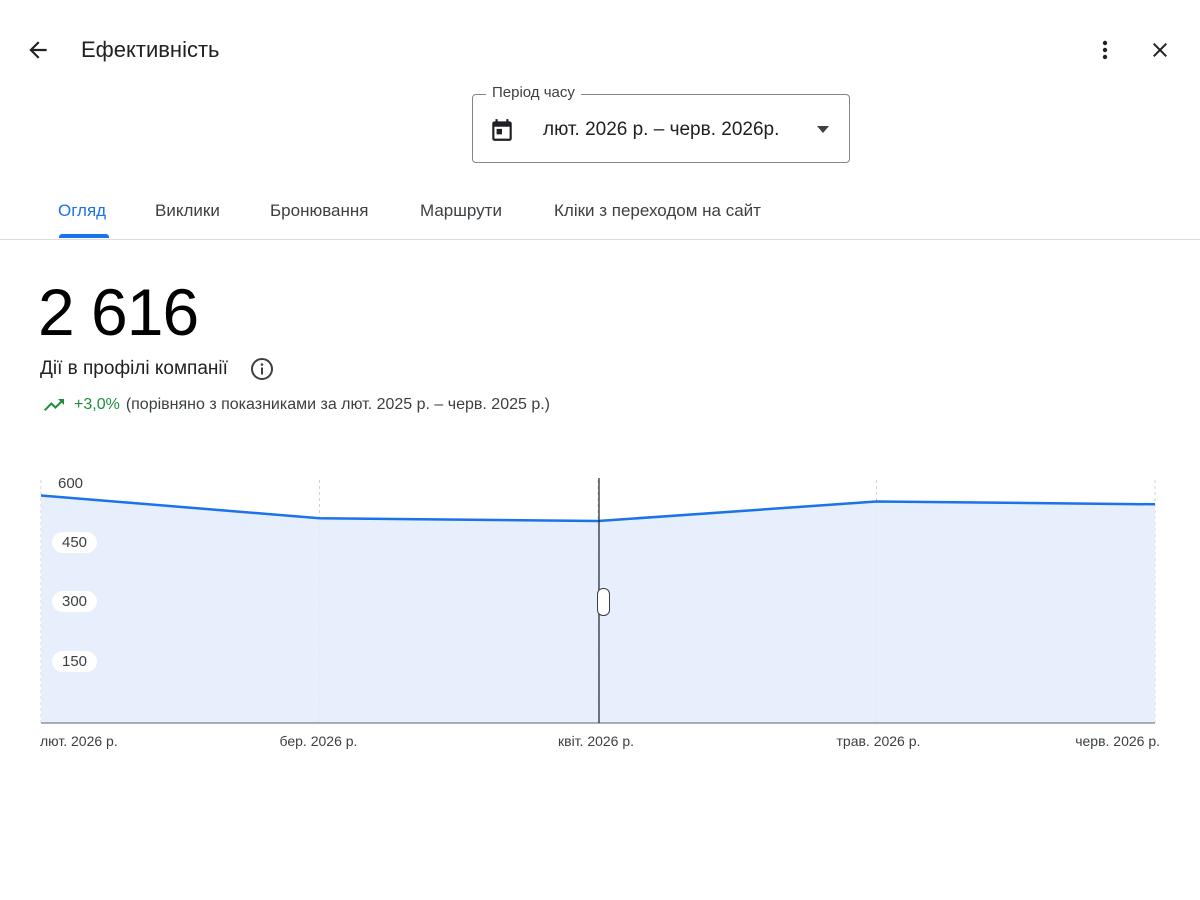 This screenshot has width=1200, height=900. I want to click on chart-x-tick-label: лют. 2026 р., so click(79, 741).